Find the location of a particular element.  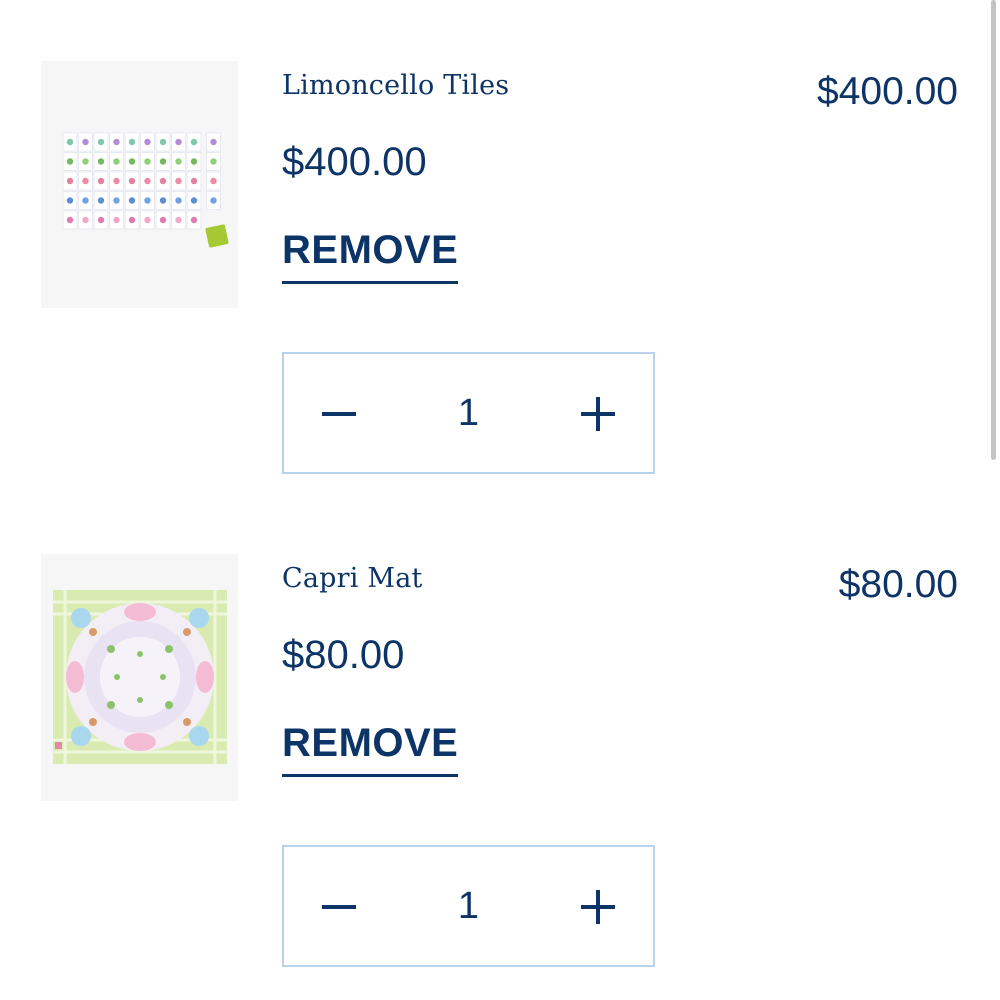

mahjong-tiles-product-image is located at coordinates (139, 184).